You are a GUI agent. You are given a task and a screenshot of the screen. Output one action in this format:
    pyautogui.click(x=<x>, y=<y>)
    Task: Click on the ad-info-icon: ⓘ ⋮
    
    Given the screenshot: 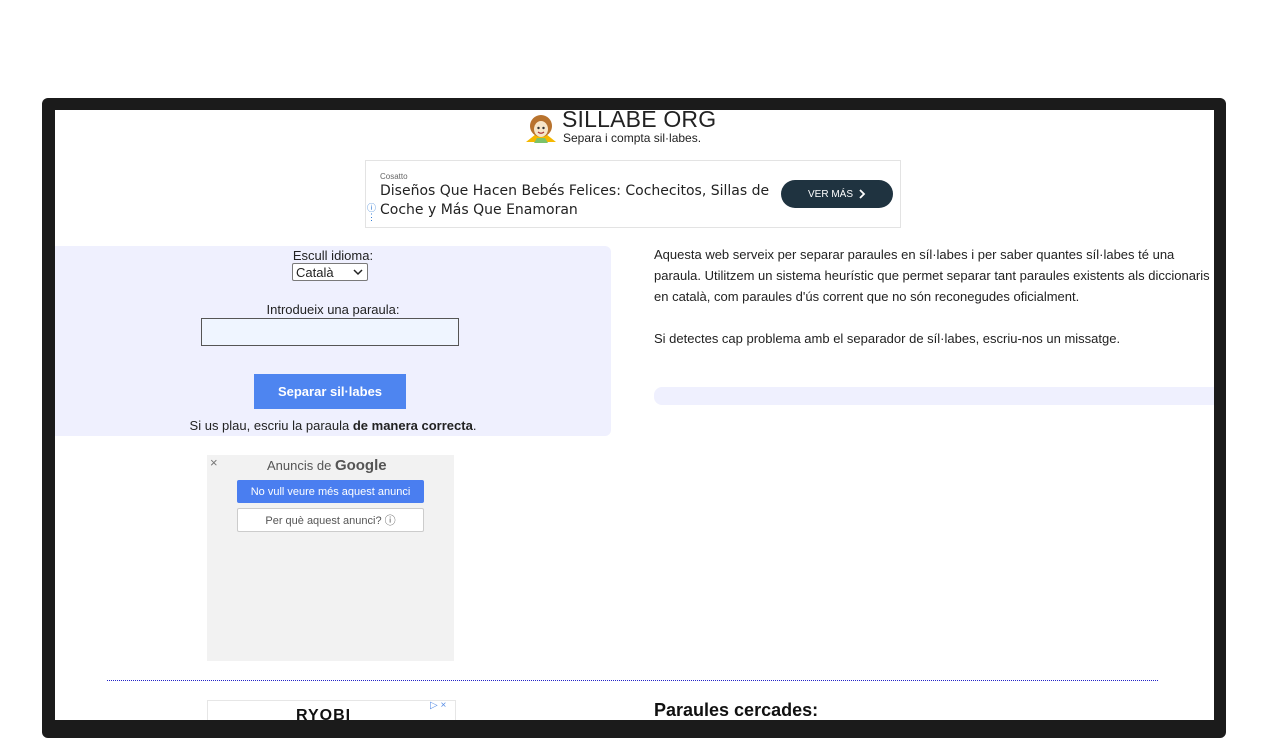 What is the action you would take?
    pyautogui.click(x=371, y=213)
    